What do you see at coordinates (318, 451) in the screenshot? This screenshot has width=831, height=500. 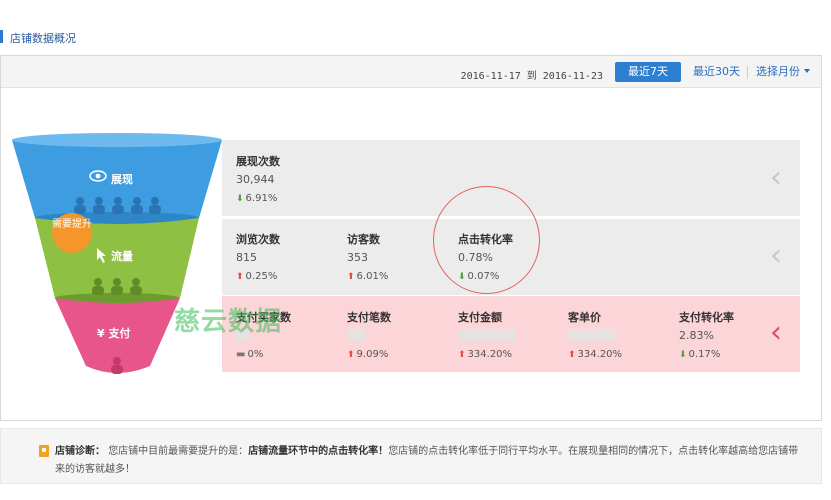 I see `diagnosis-highlight: 店铺流量环节中的点击转化率！` at bounding box center [318, 451].